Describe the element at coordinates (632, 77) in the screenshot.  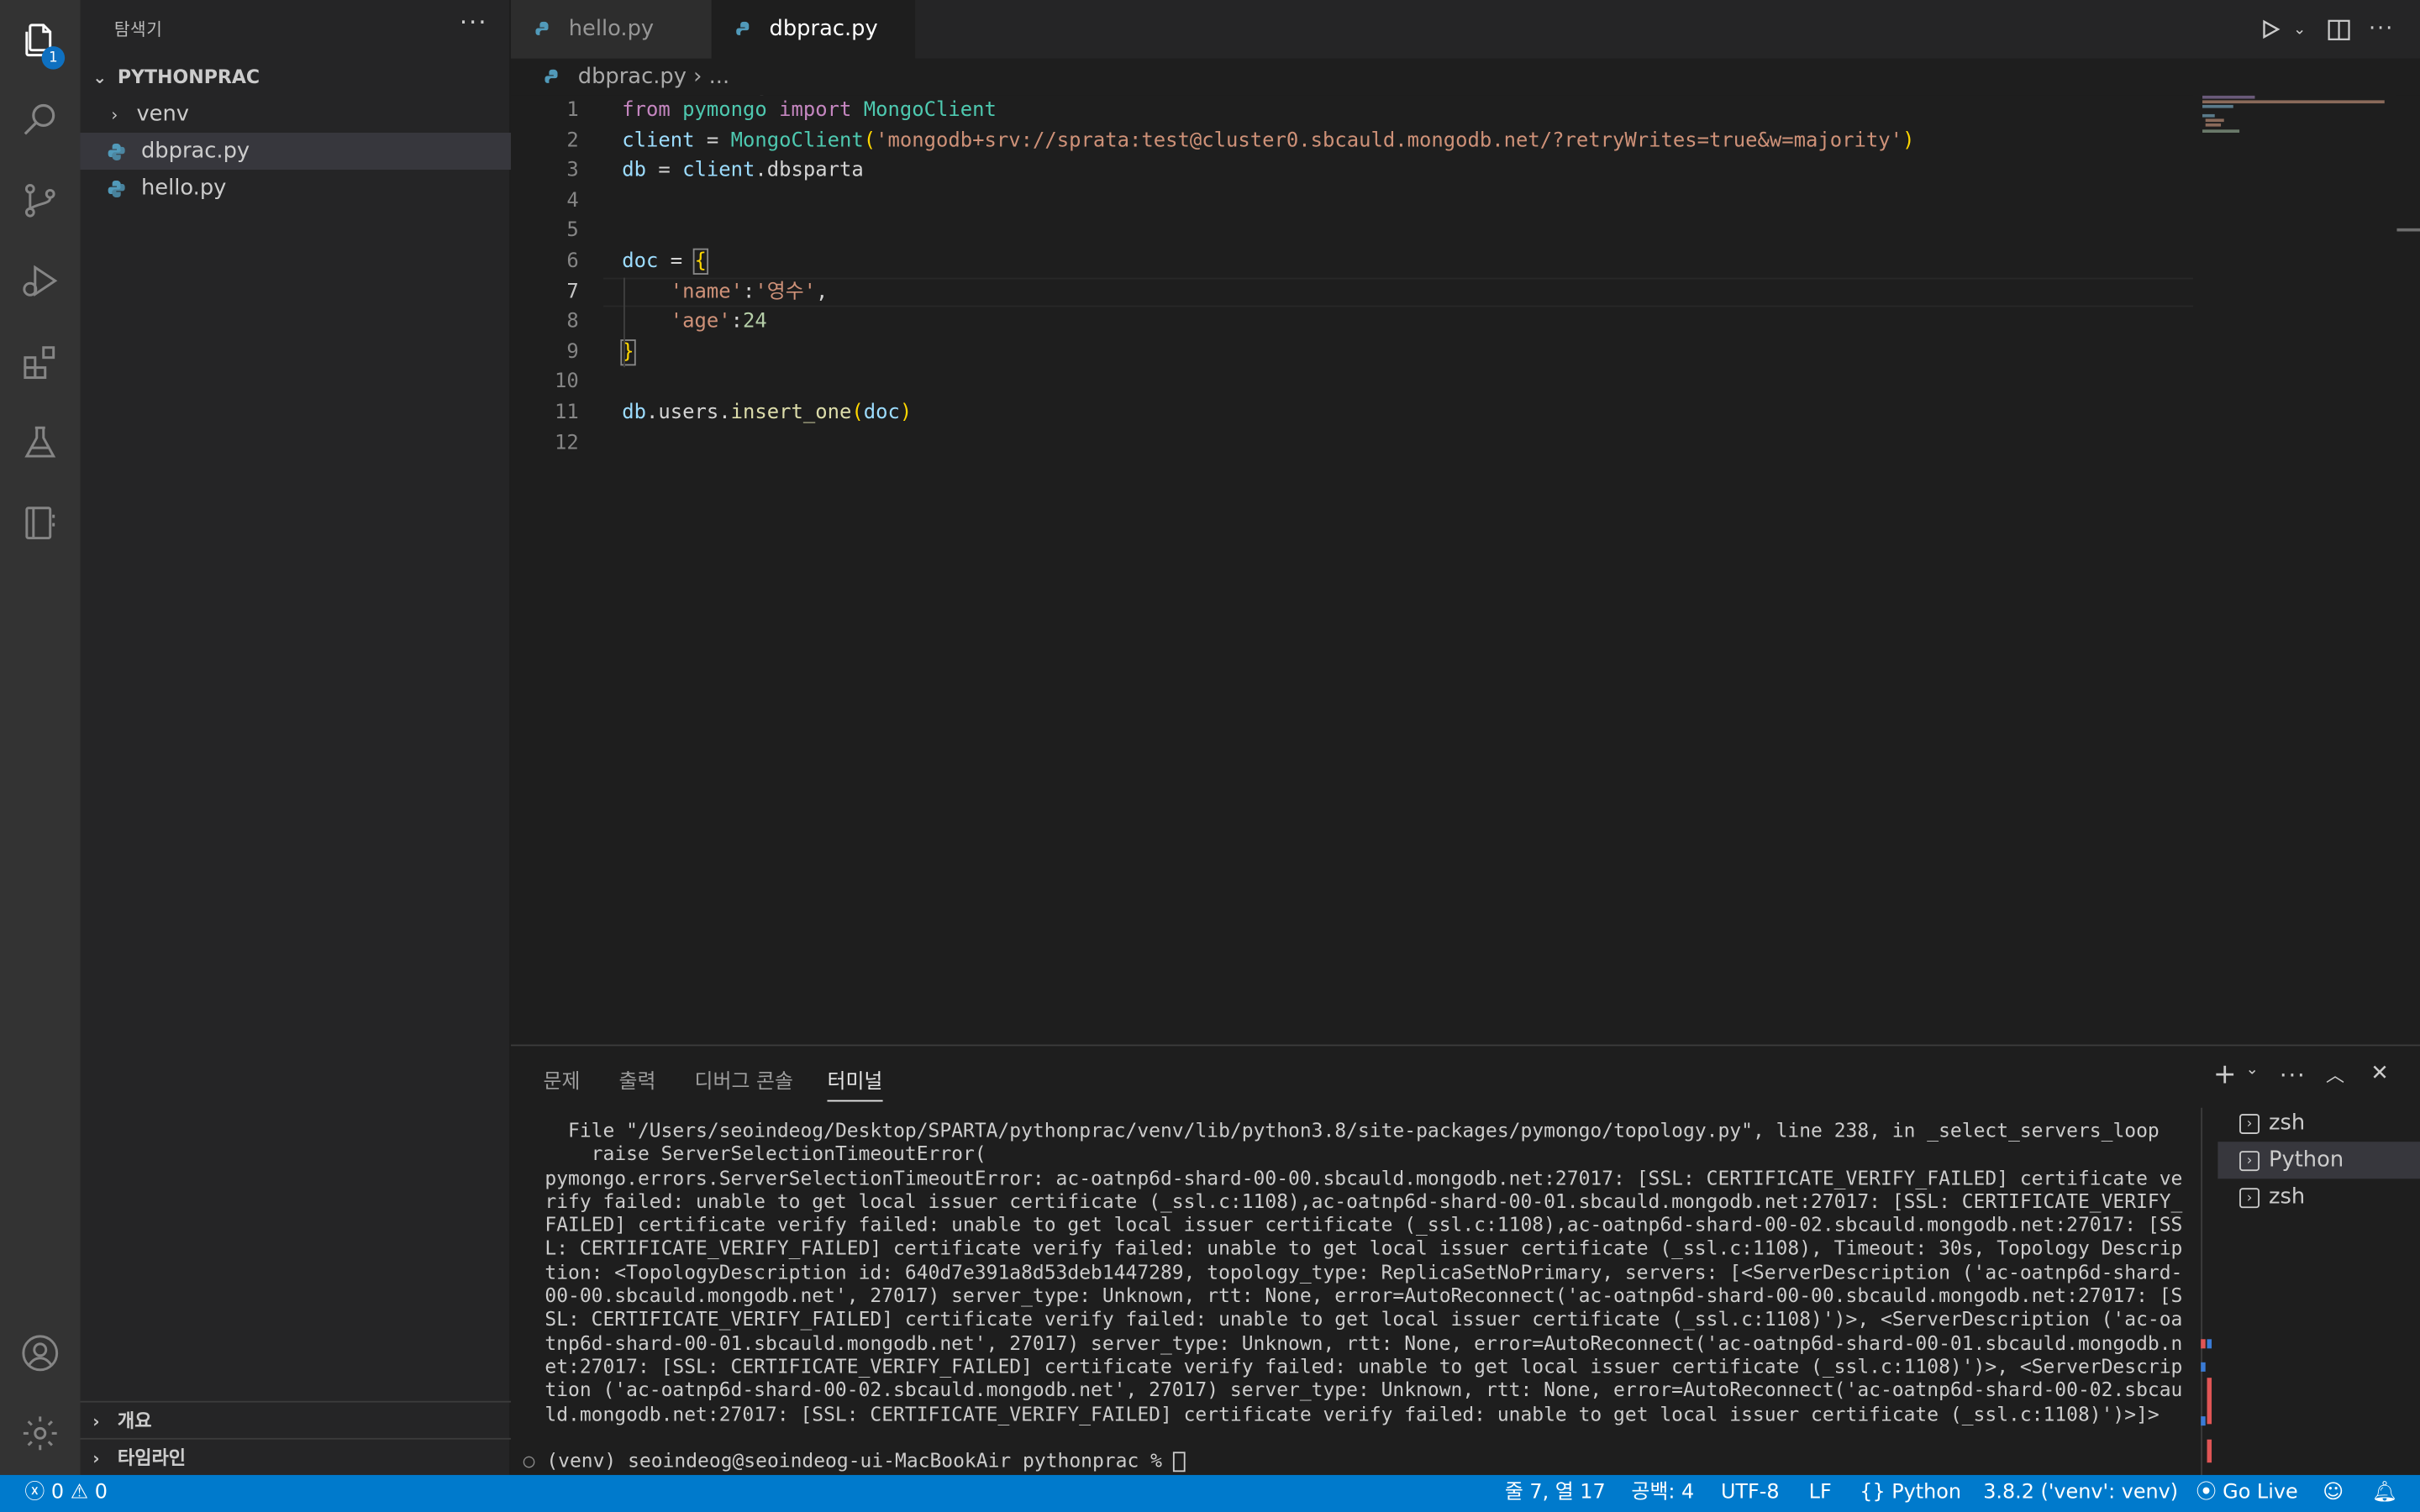
I see `breadcrumb-file: dbprac.py` at that location.